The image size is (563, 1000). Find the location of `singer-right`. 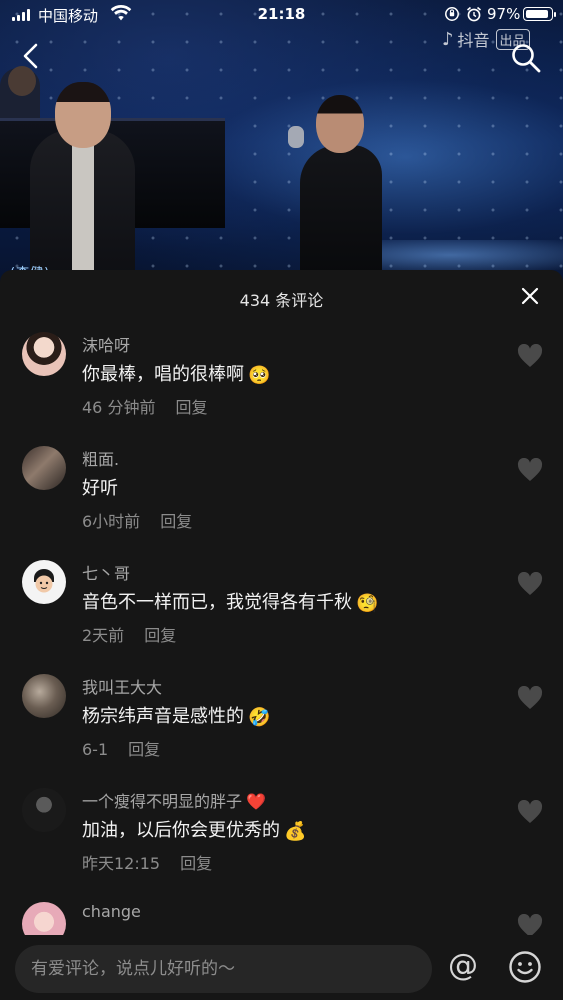

singer-right is located at coordinates (341, 215).